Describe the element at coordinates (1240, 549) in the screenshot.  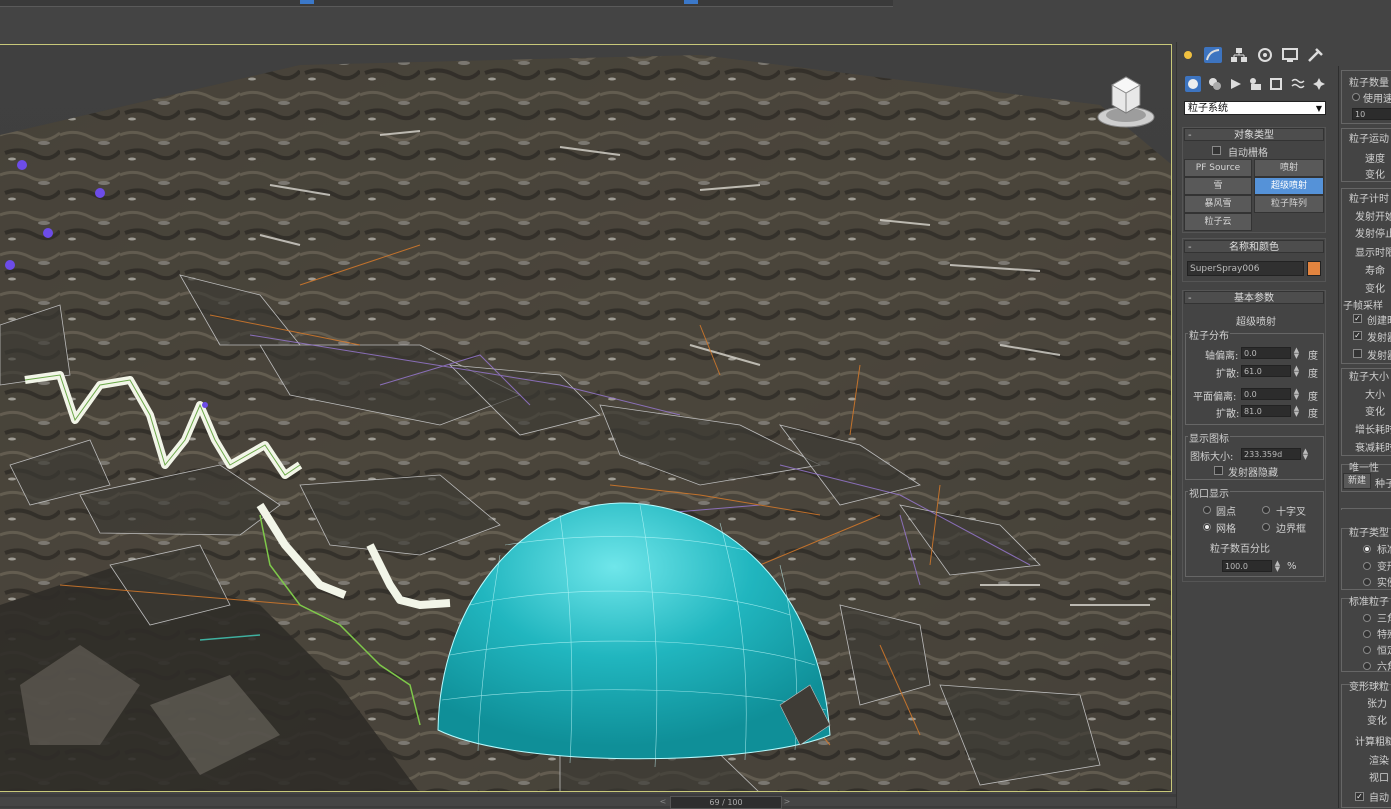
I see `percent-label: 粒子数百分比` at that location.